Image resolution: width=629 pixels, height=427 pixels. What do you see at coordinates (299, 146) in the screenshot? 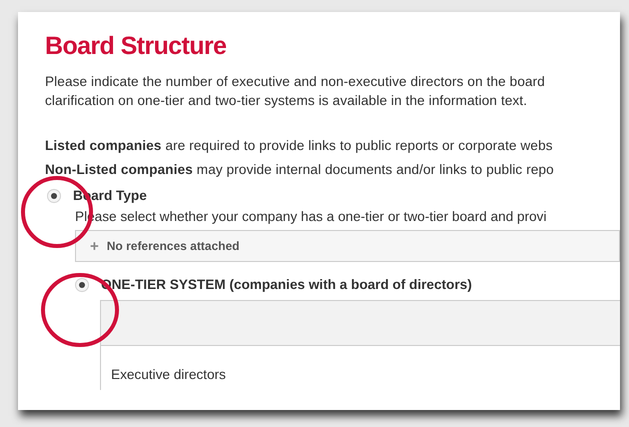
I see `note-text: Listed companies are required to provide links to public reports or corporate webs` at bounding box center [299, 146].